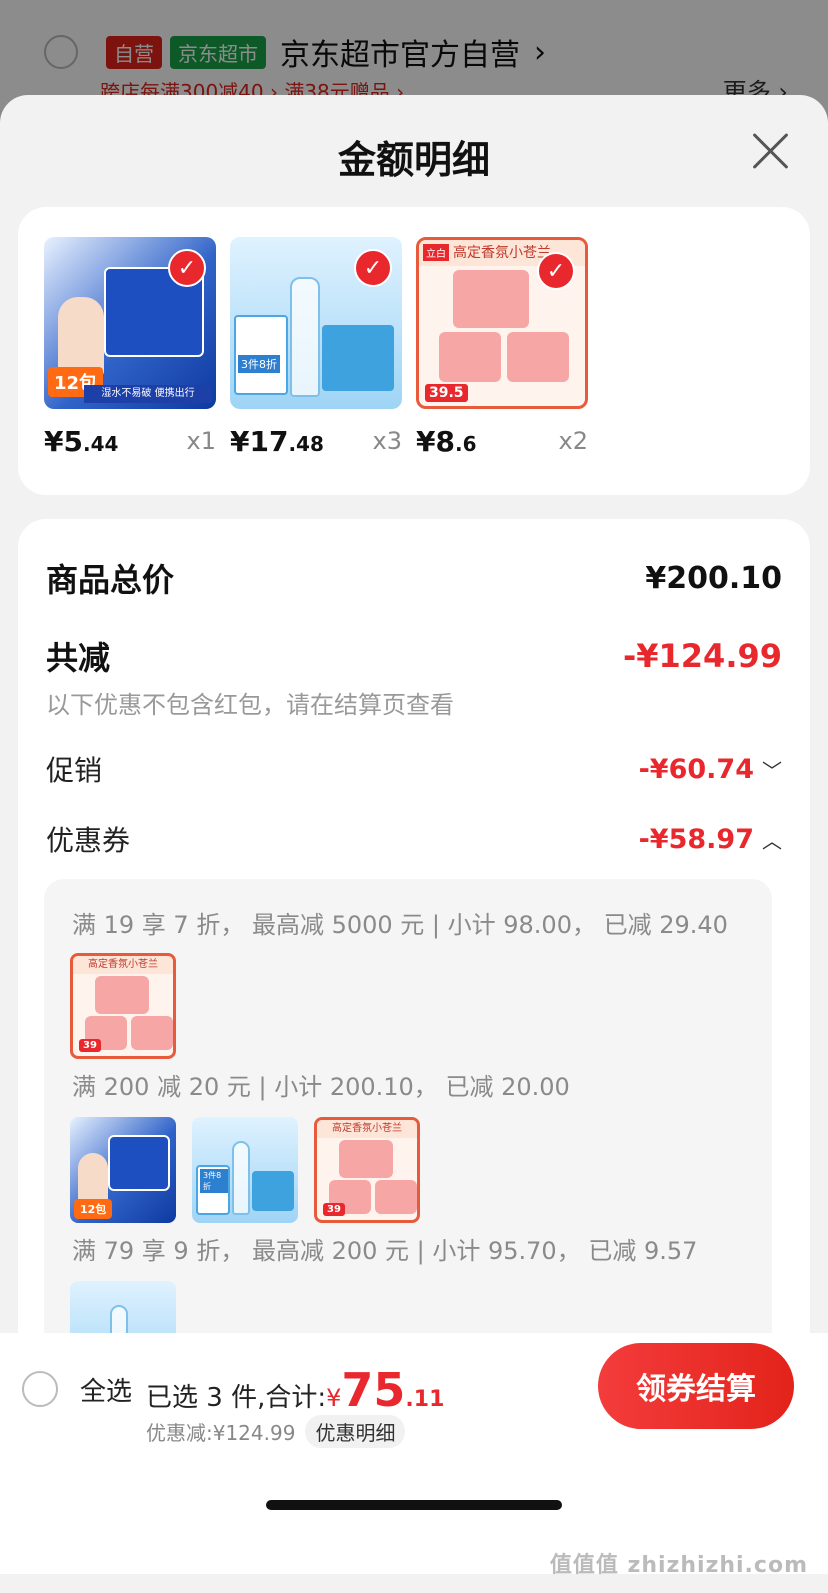 Image resolution: width=828 pixels, height=1593 pixels. I want to click on product-item: 3件8折 ✓ ¥17.48 x3, so click(316, 347).